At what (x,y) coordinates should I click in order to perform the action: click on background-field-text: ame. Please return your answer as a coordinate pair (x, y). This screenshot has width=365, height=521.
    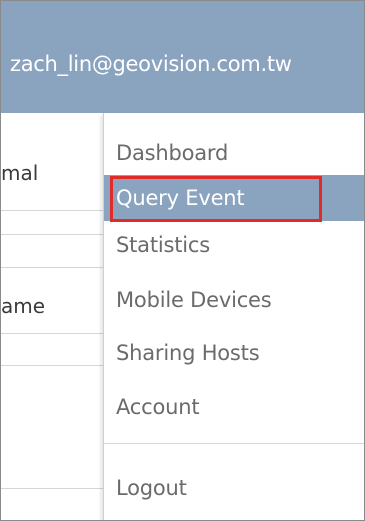
    Looking at the image, I should click on (23, 306).